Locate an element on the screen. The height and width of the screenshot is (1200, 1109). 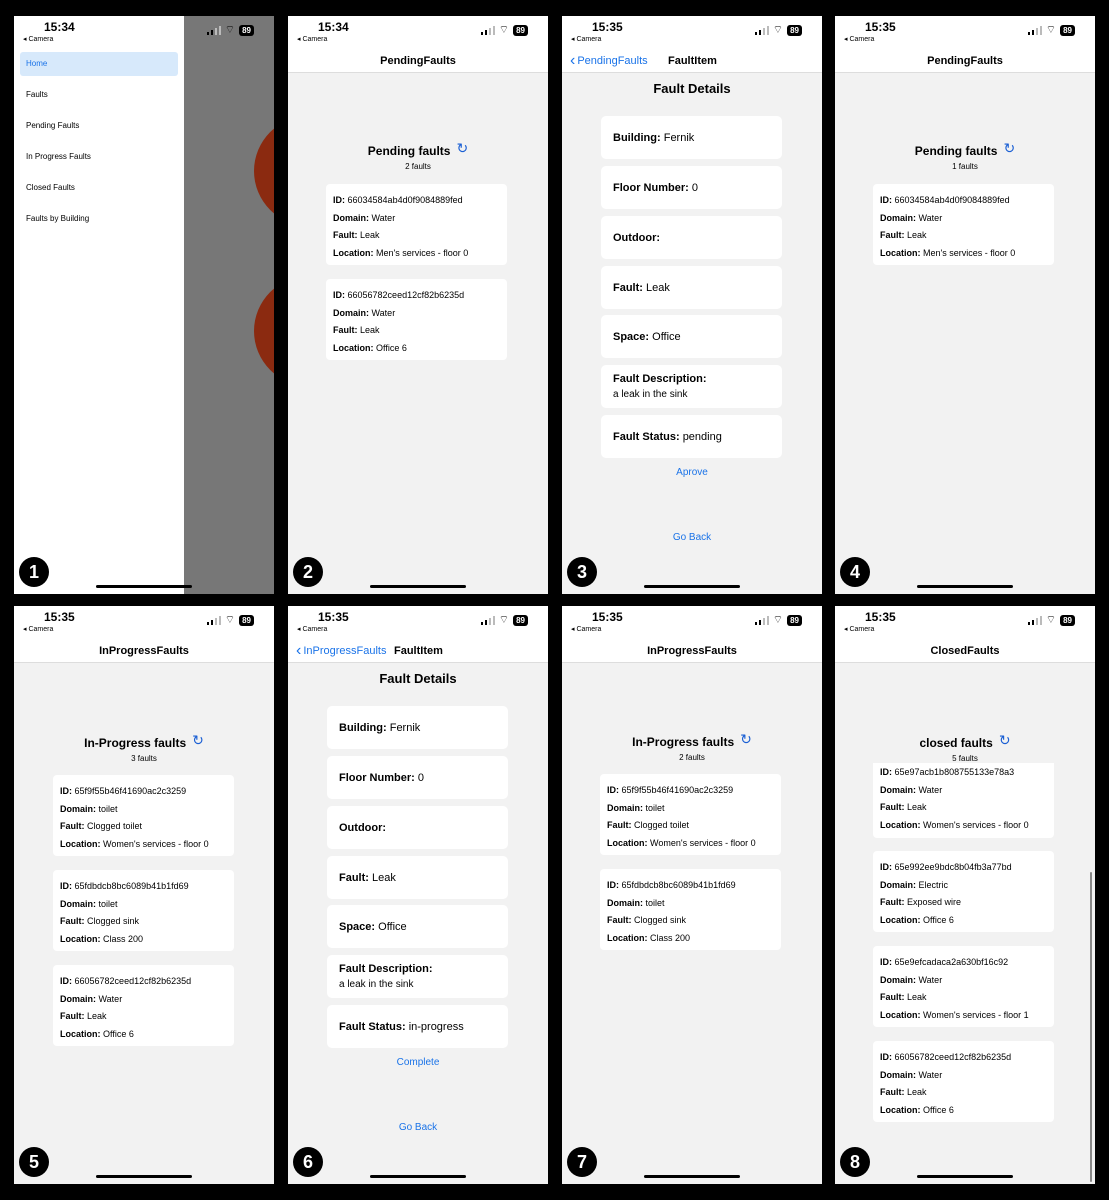
approve-button: Aprove is located at coordinates (692, 472).